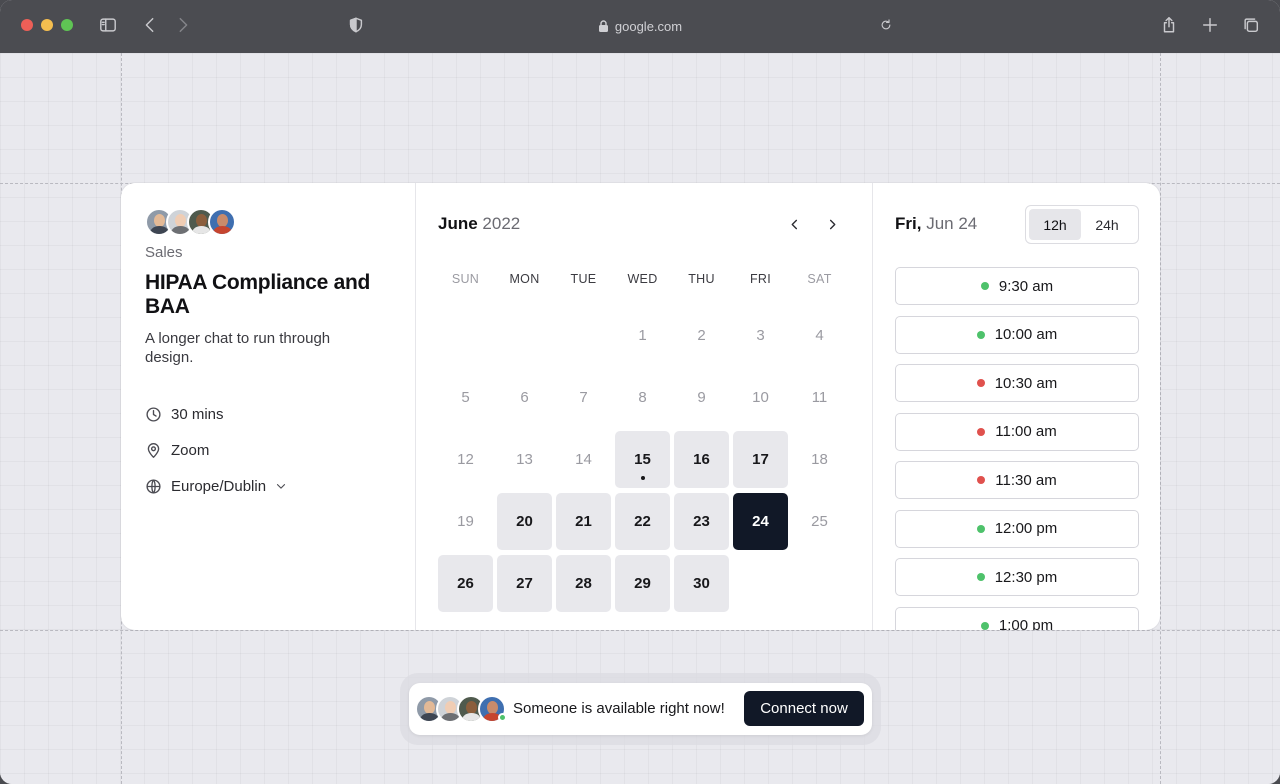  I want to click on time-format-toggle: 12h 24h, so click(1082, 224).